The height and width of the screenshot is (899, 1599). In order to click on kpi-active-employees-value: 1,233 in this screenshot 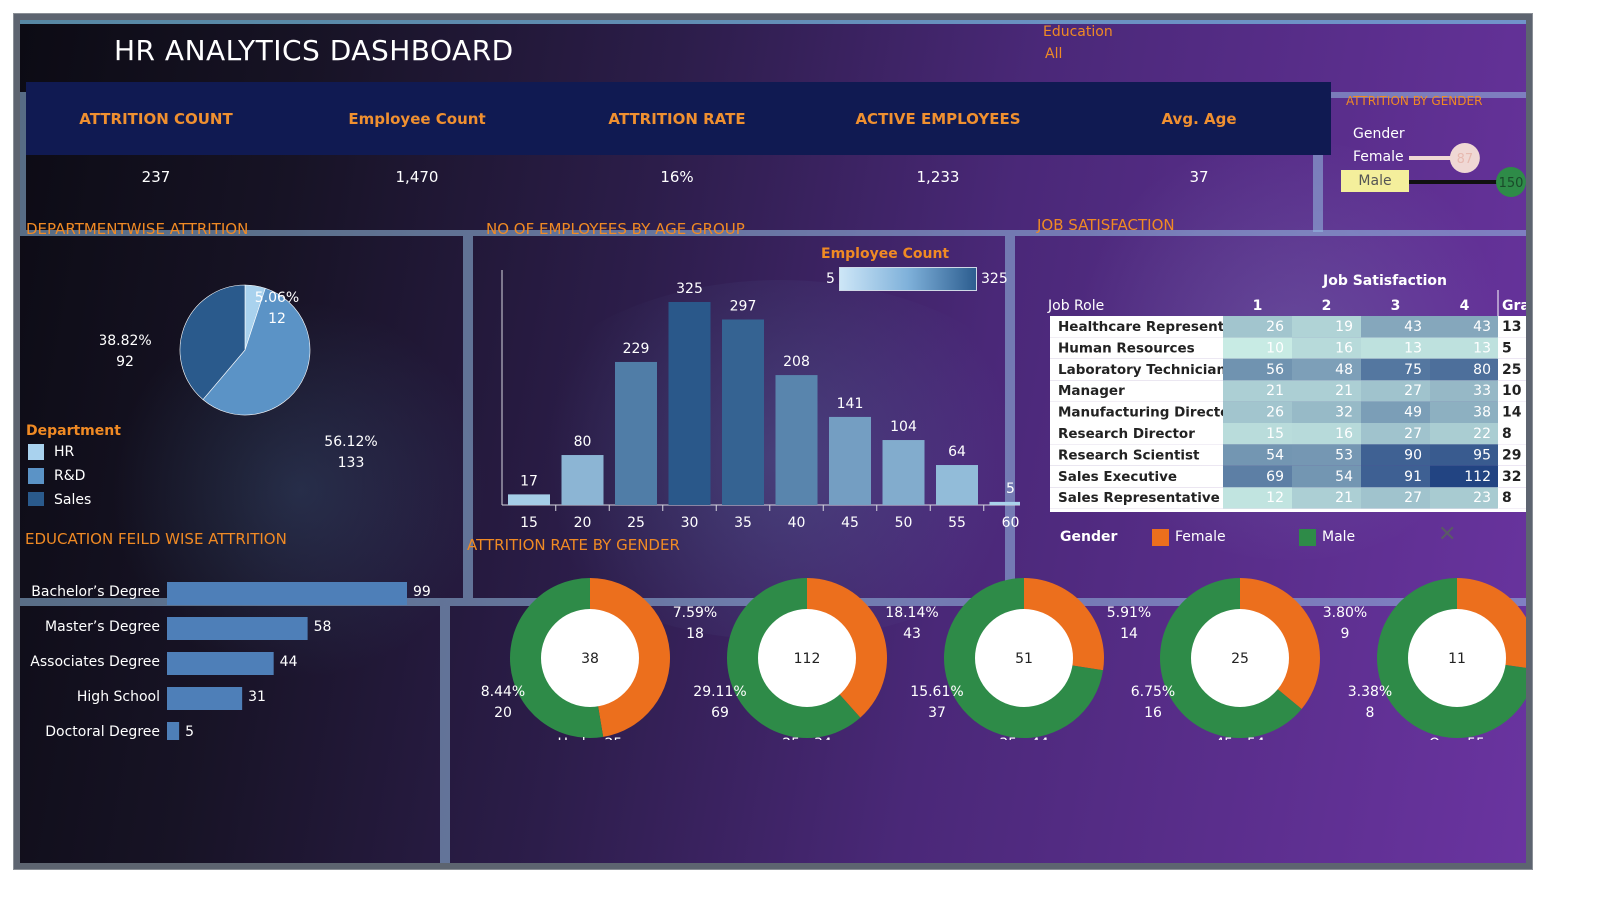, I will do `click(938, 177)`.